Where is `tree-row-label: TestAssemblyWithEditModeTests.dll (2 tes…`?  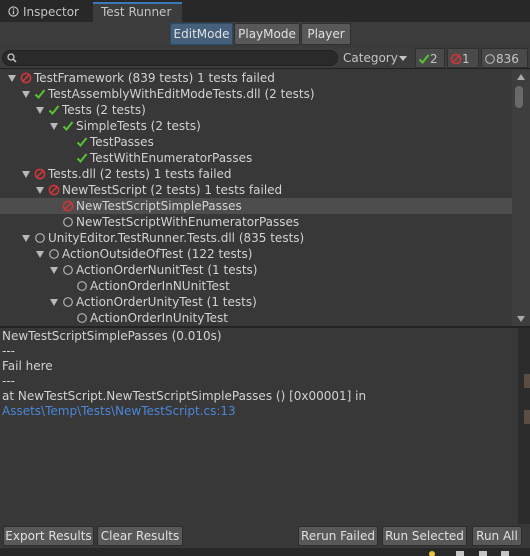
tree-row-label: TestAssemblyWithEditModeTests.dll (2 tes… is located at coordinates (181, 94).